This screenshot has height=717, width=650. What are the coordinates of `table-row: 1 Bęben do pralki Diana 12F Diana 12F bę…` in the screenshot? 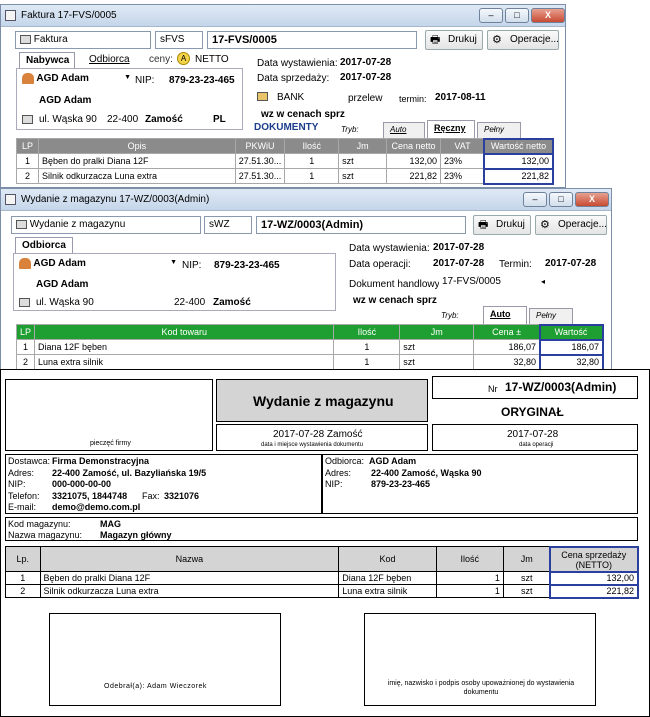 It's located at (322, 578).